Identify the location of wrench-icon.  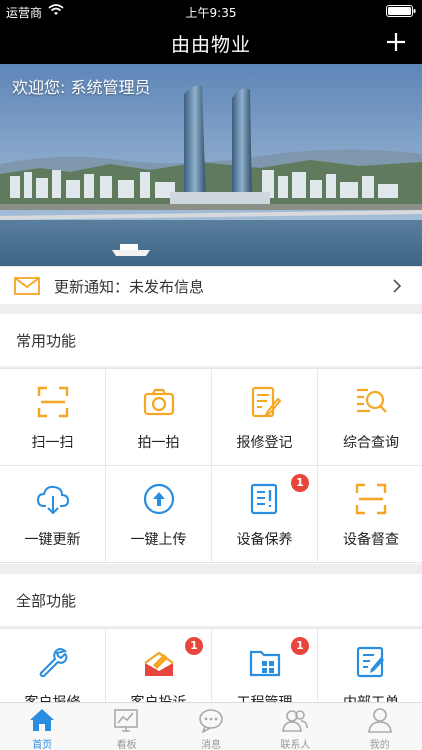
(53, 662).